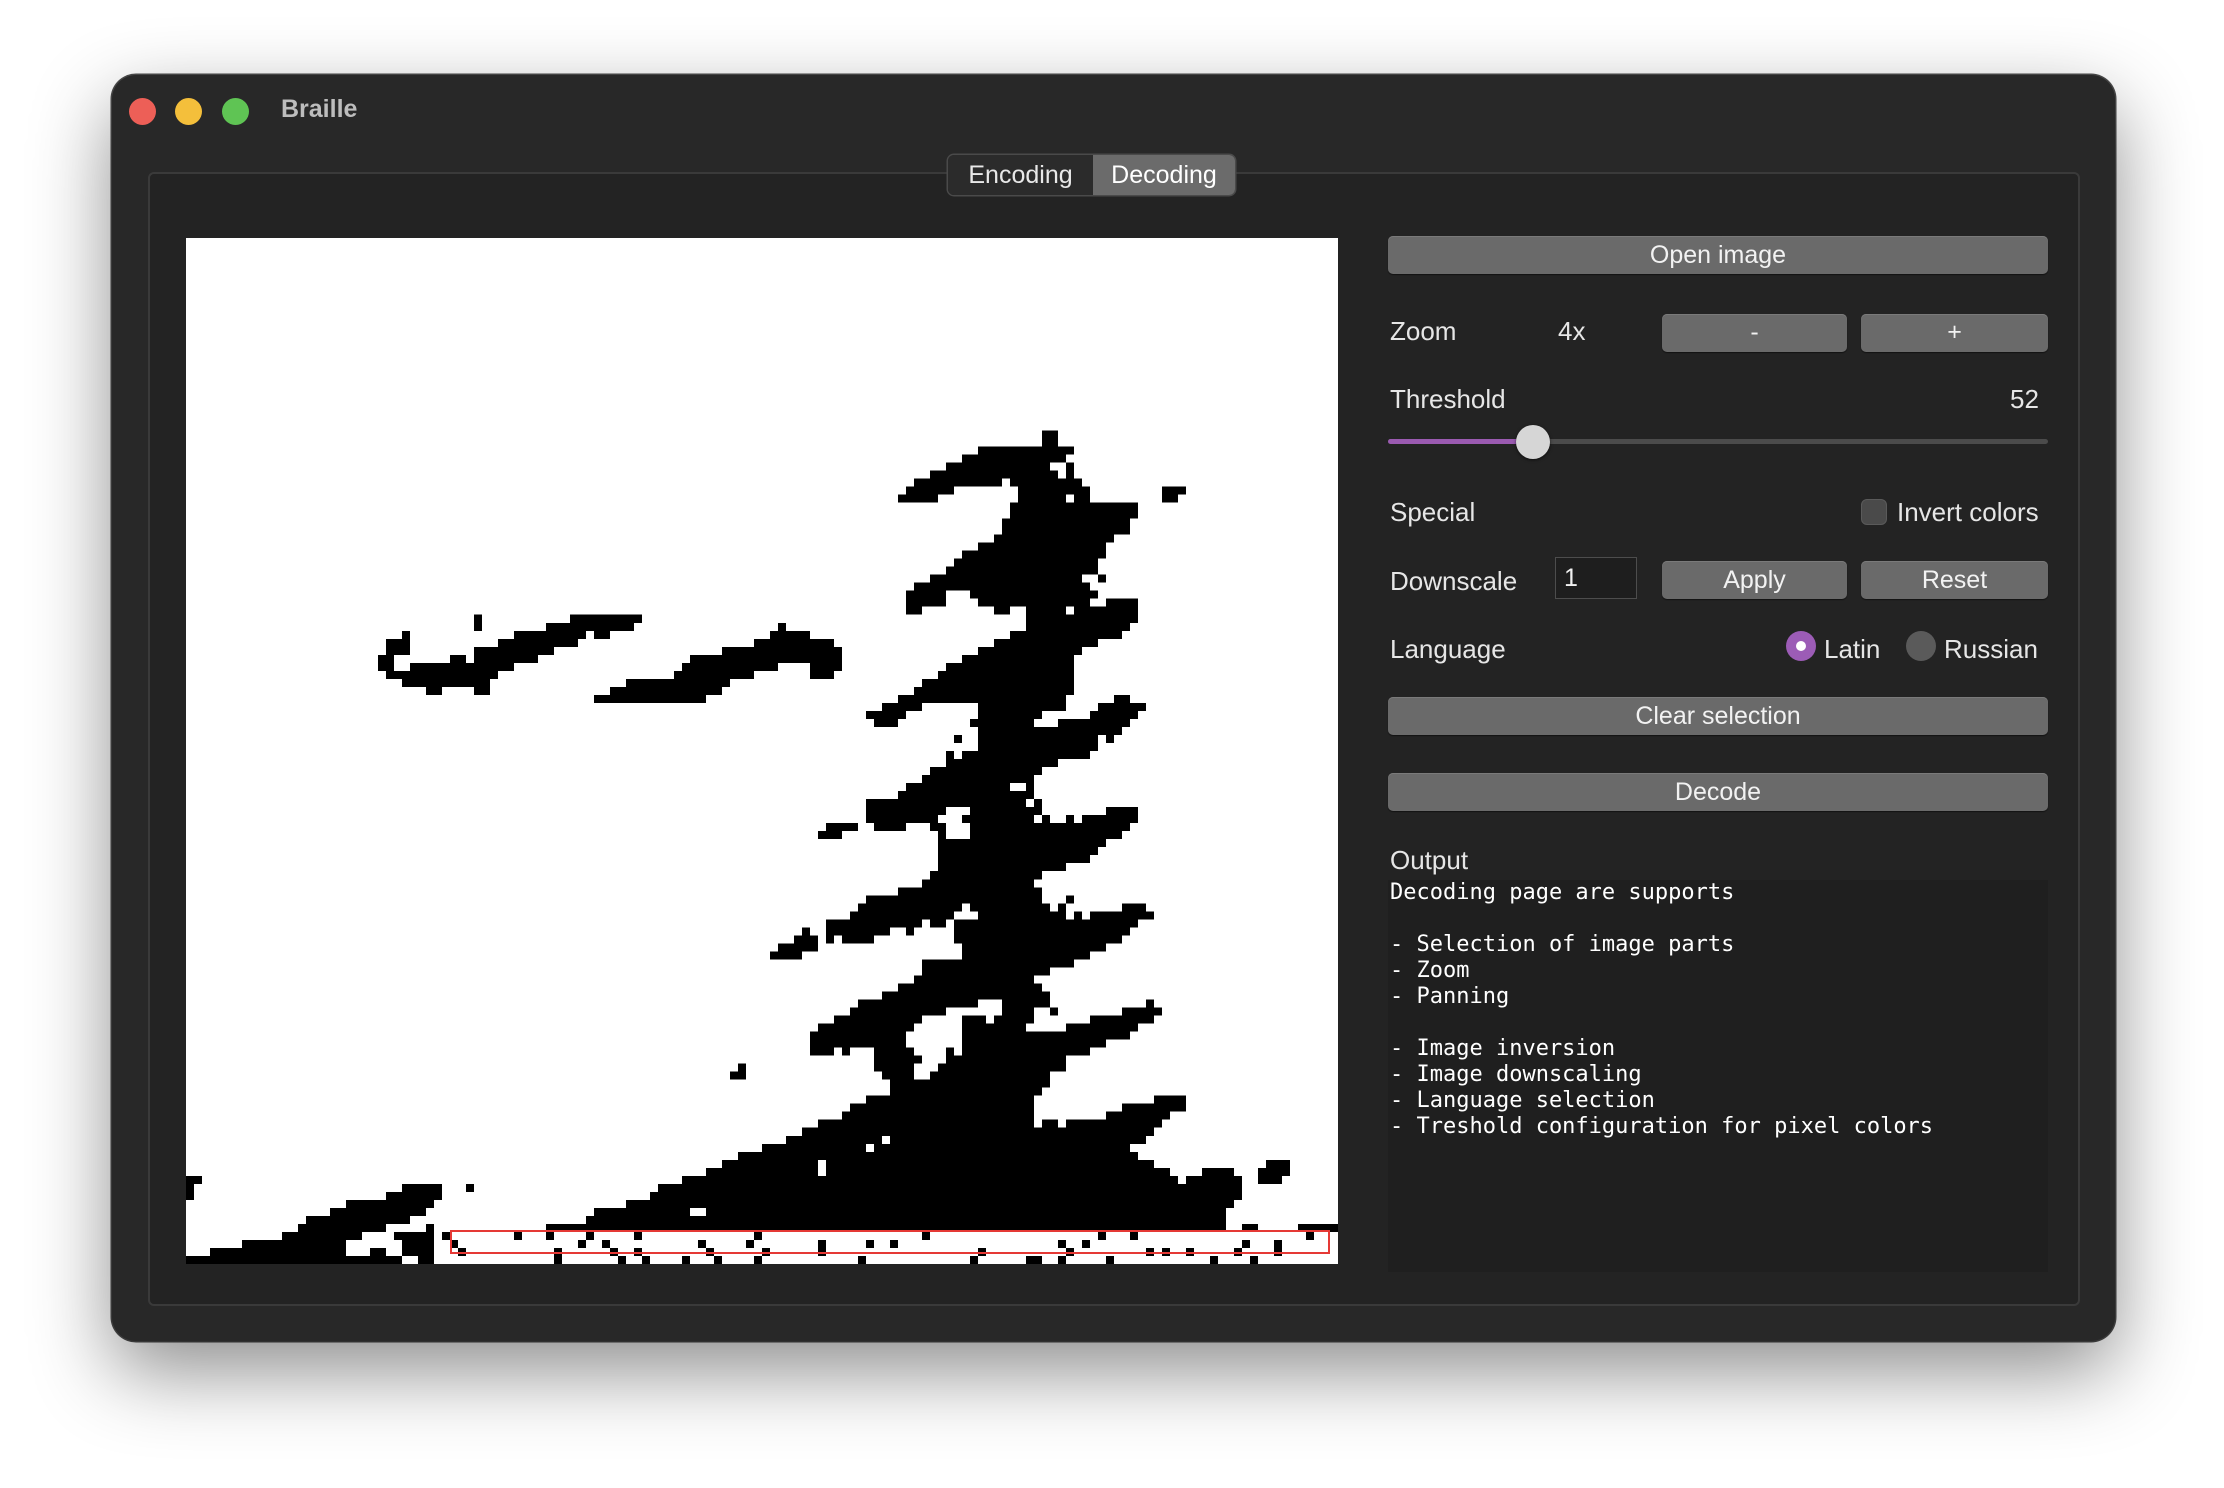 The image size is (2224, 1488). I want to click on zoom-label: Zoom, so click(1423, 331).